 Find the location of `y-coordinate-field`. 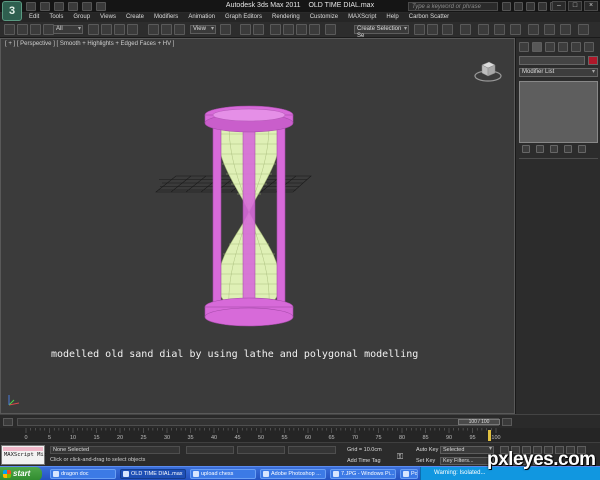

y-coordinate-field is located at coordinates (261, 450).